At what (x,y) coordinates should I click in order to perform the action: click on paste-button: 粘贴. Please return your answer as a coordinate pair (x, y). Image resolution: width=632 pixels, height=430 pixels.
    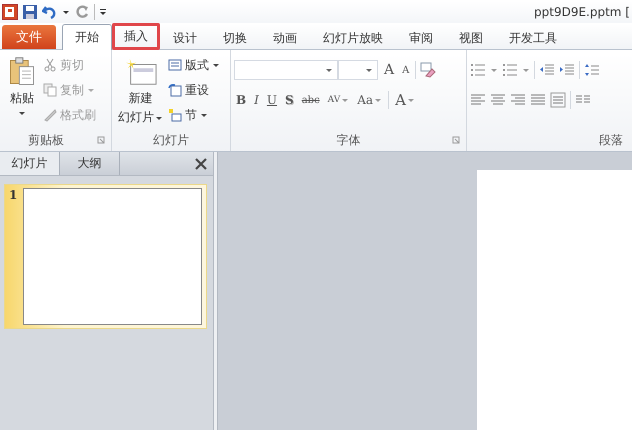
    Looking at the image, I should click on (22, 91).